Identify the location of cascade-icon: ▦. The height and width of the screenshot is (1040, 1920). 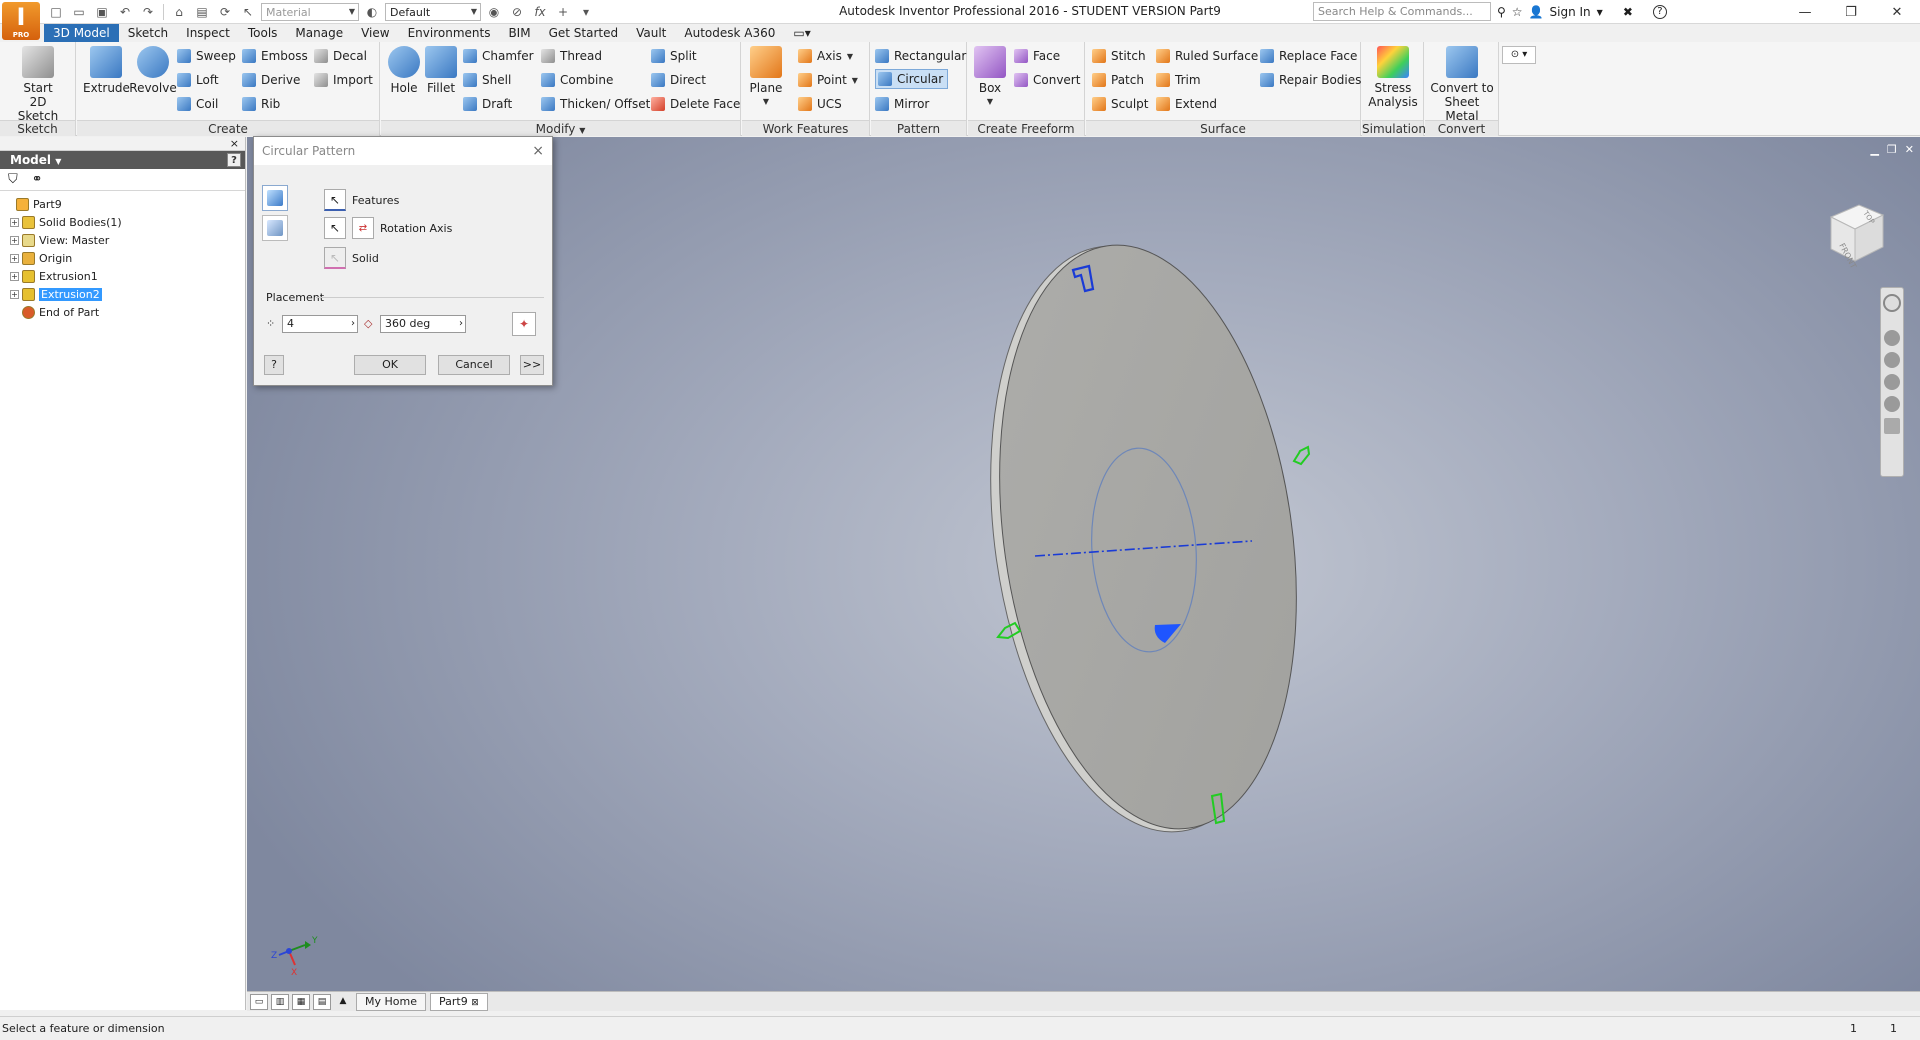
(301, 1001).